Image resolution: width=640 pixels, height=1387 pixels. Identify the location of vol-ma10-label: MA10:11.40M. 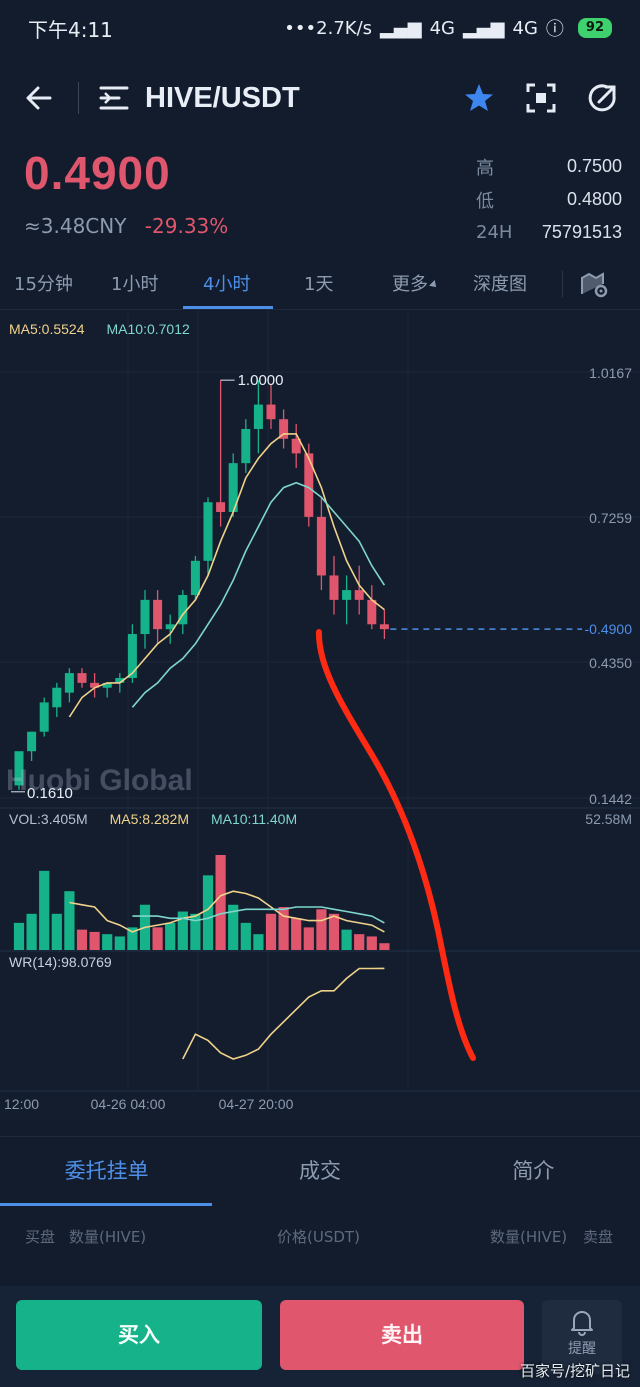
(254, 819).